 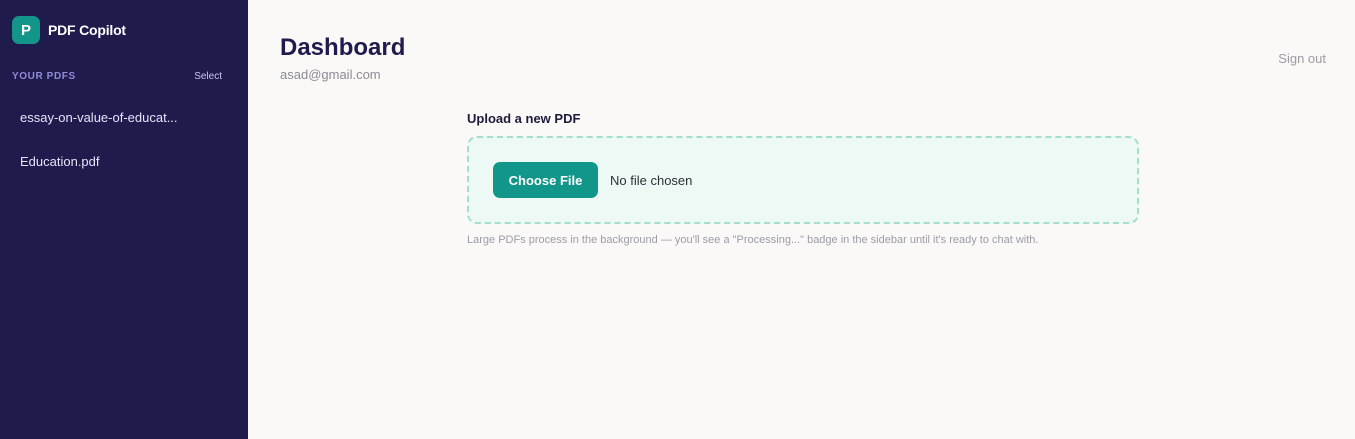 I want to click on select-button: Select, so click(x=208, y=76).